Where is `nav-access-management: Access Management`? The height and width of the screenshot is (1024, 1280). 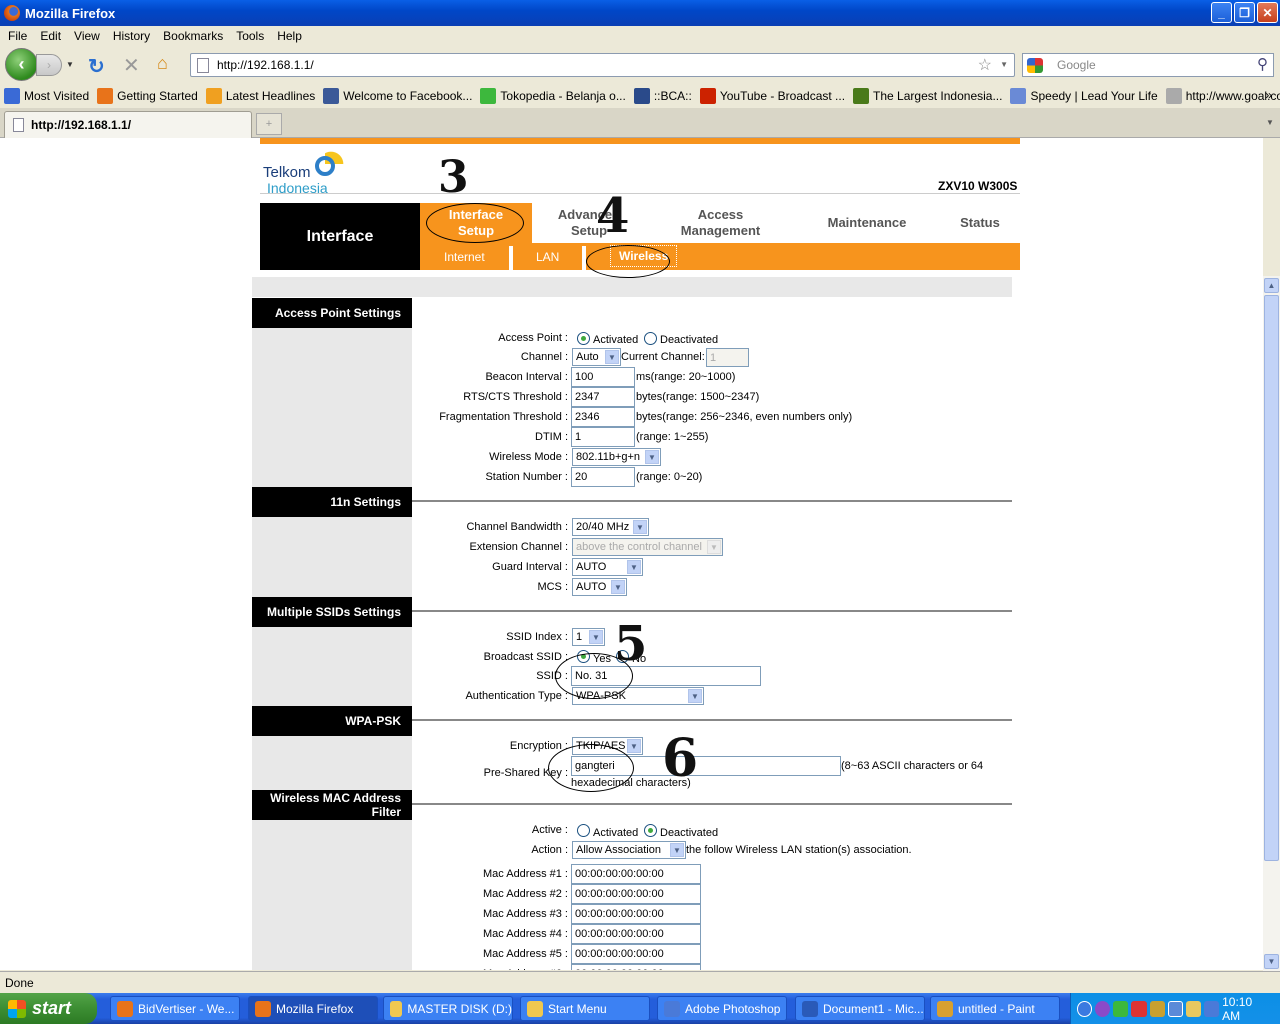 nav-access-management: Access Management is located at coordinates (720, 223).